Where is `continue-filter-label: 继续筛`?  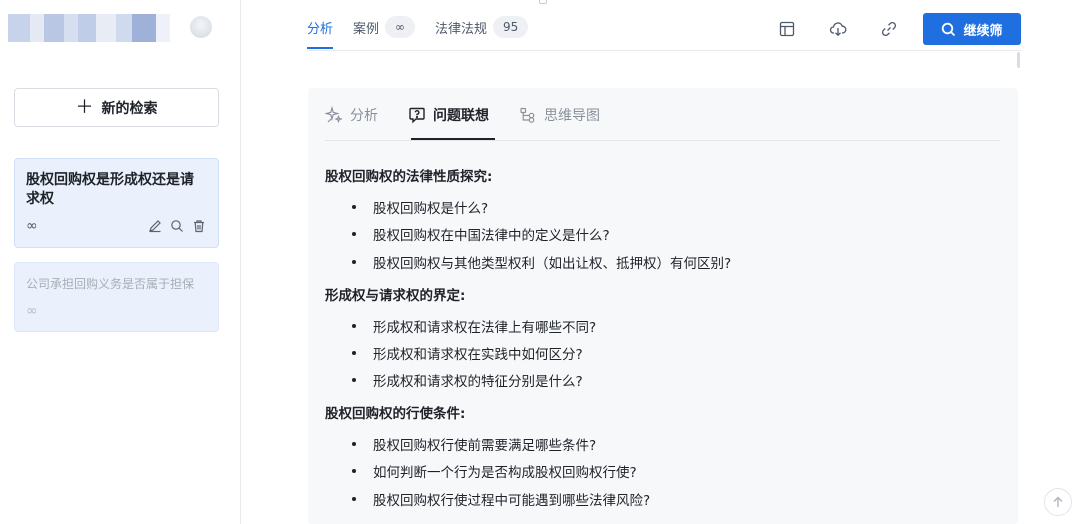
continue-filter-label: 继续筛 is located at coordinates (983, 31).